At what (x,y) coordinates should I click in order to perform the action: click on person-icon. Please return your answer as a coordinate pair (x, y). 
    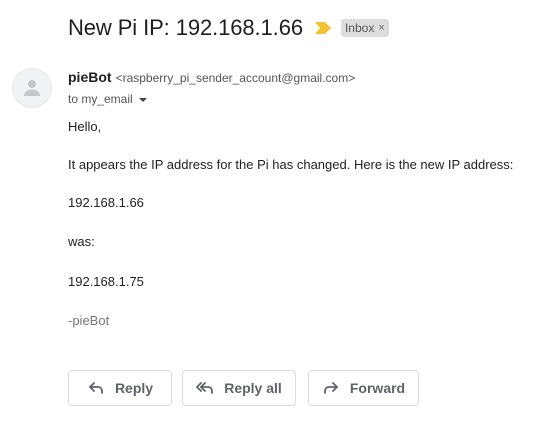
    Looking at the image, I should click on (32, 88).